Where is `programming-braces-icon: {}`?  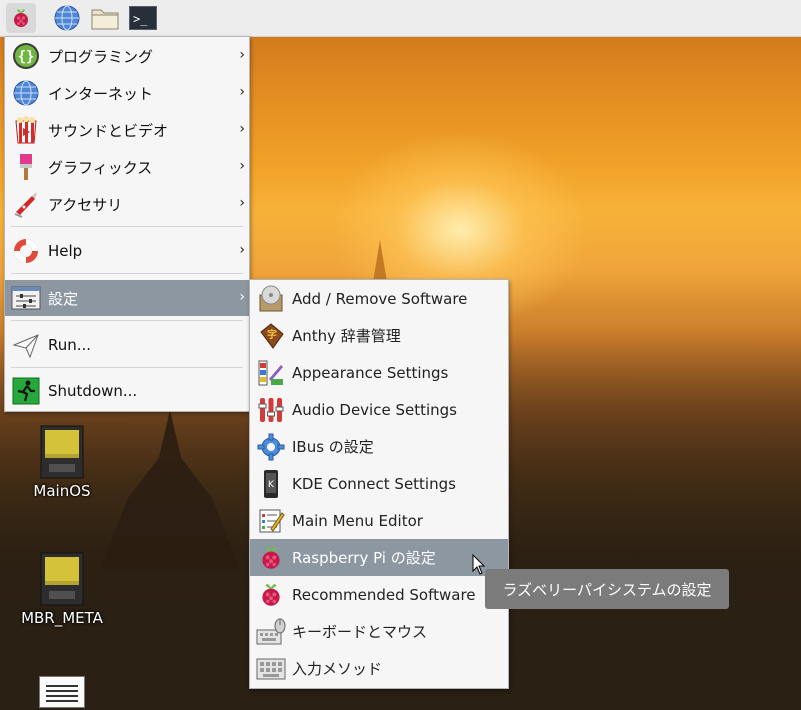
programming-braces-icon: {} is located at coordinates (26, 56).